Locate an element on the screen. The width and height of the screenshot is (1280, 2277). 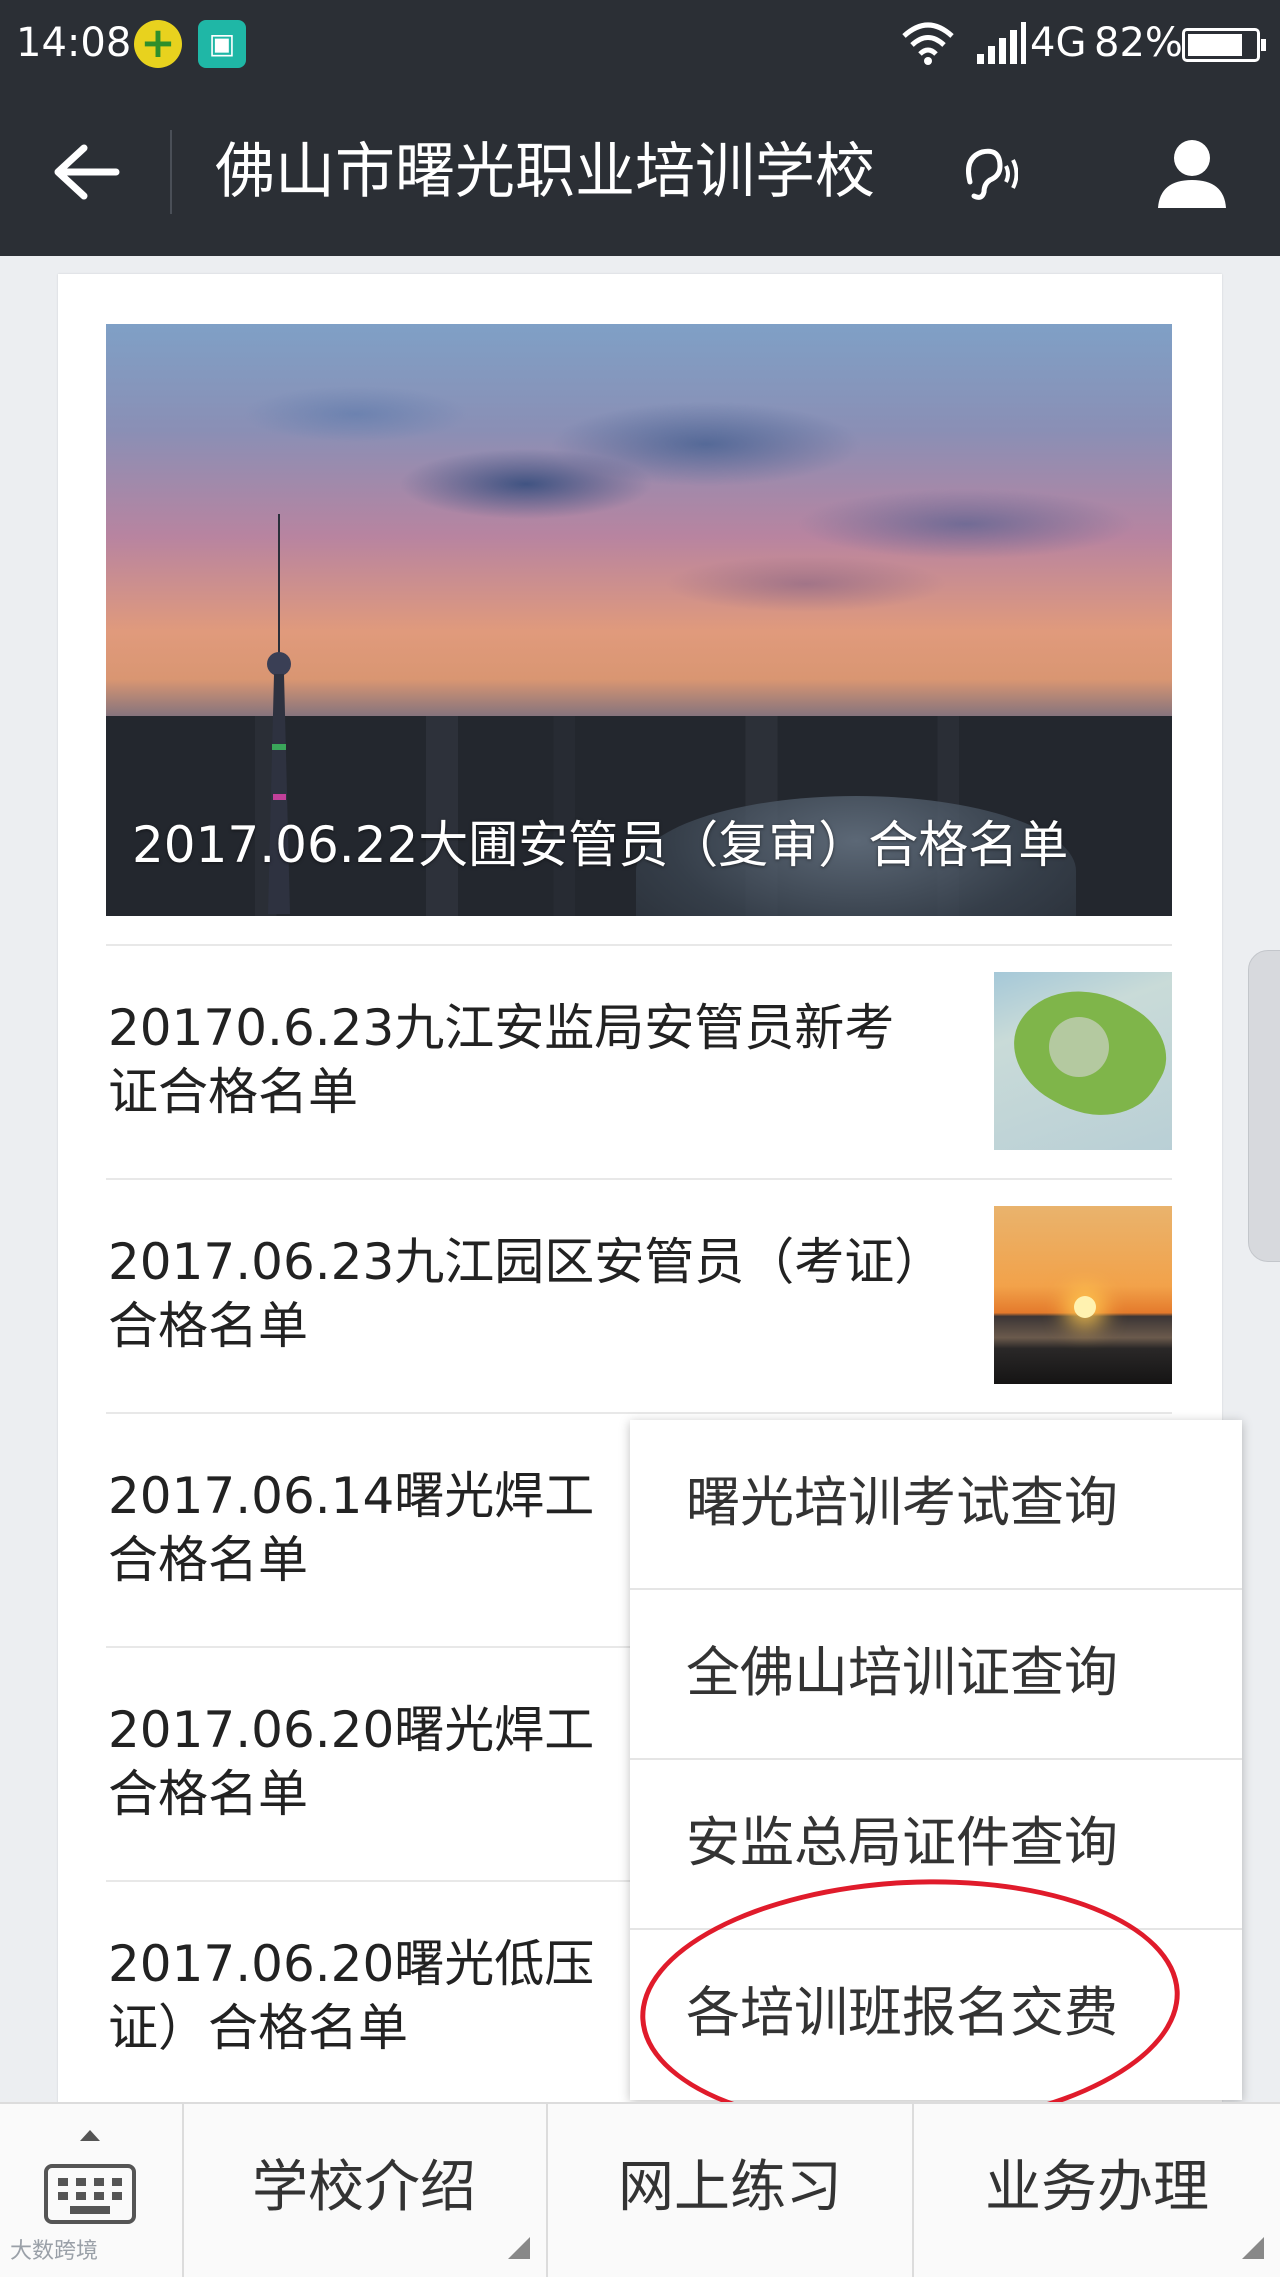
menu-item-label: 安监总局证件查询 is located at coordinates (902, 1842).